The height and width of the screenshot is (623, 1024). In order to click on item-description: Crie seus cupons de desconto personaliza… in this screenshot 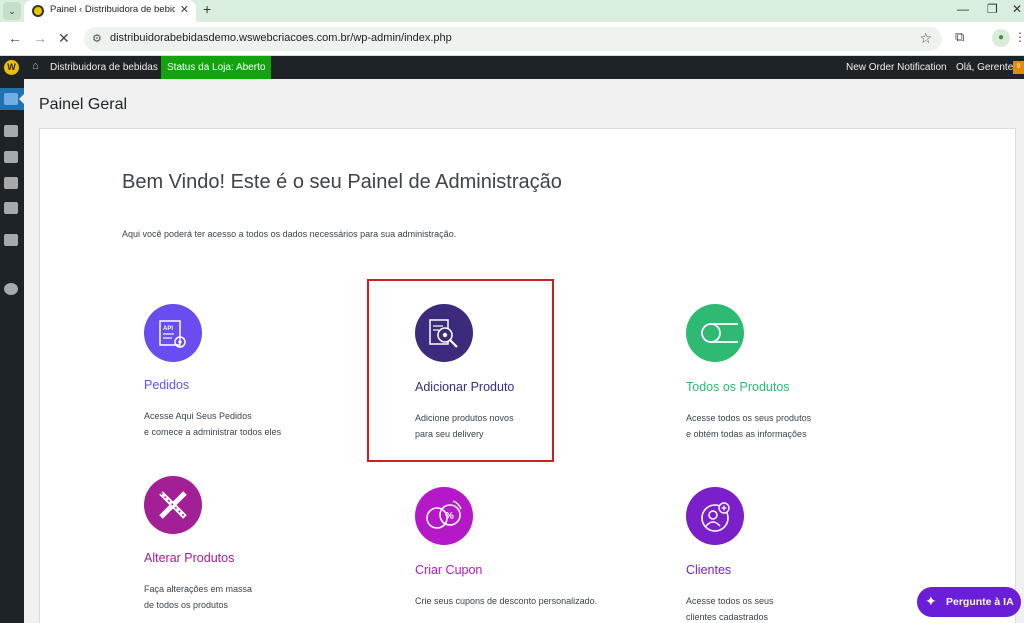, I will do `click(540, 601)`.